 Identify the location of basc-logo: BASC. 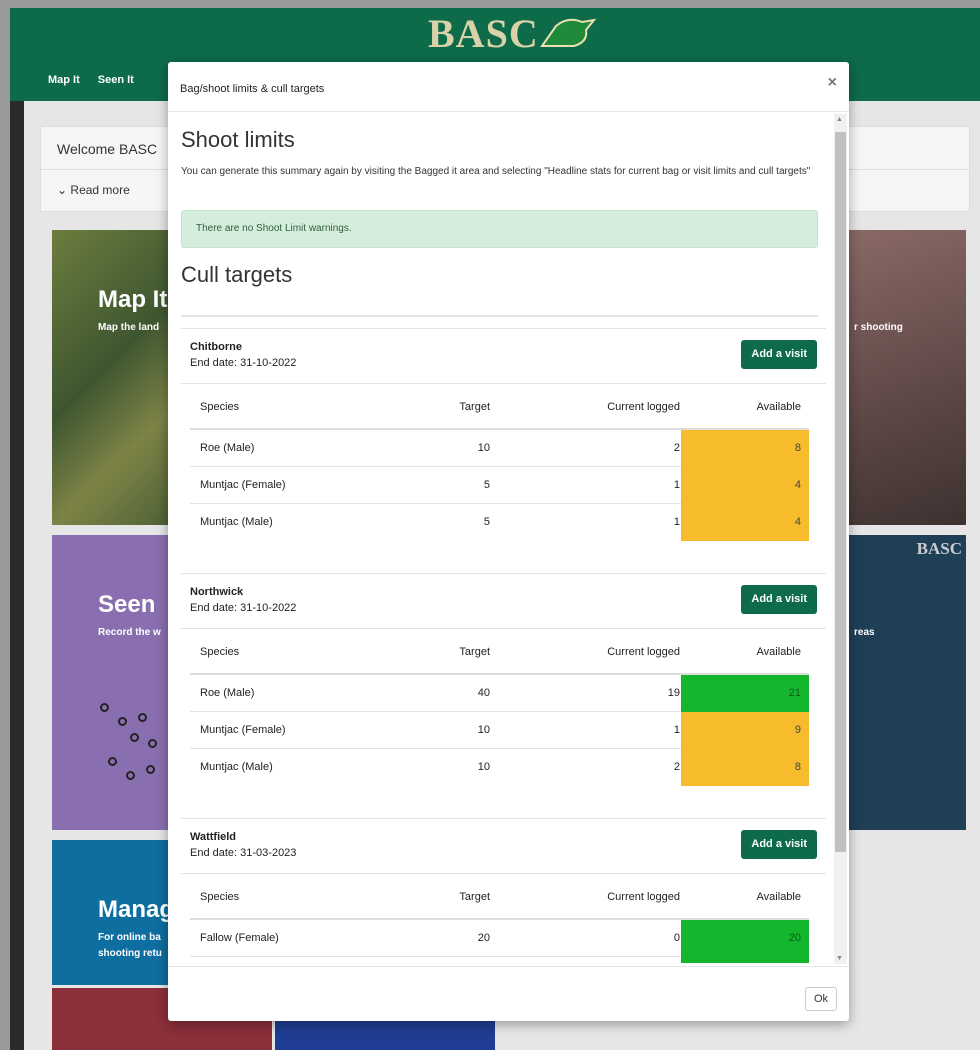
(483, 33).